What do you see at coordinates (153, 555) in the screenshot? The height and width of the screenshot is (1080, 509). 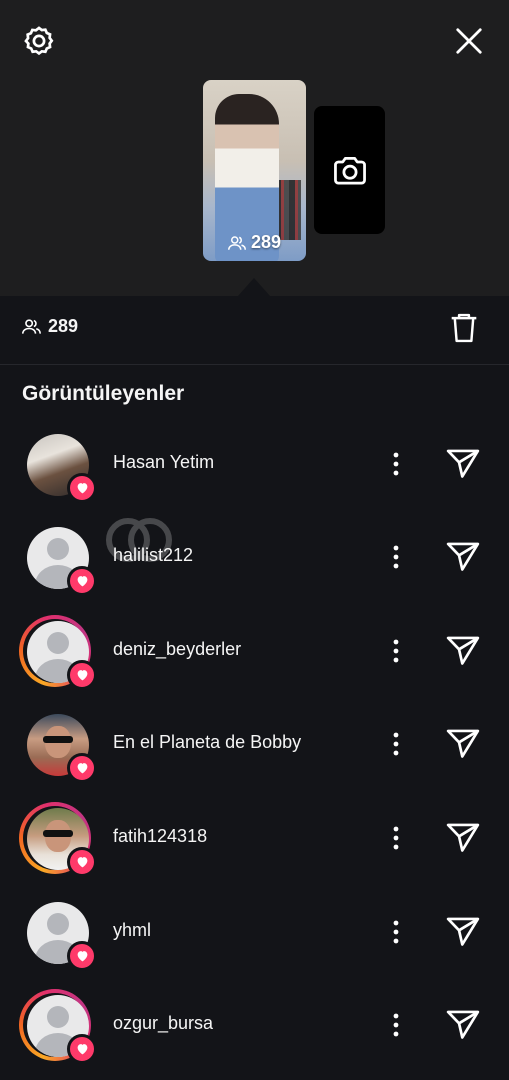 I see `viewer-username: halilist212` at bounding box center [153, 555].